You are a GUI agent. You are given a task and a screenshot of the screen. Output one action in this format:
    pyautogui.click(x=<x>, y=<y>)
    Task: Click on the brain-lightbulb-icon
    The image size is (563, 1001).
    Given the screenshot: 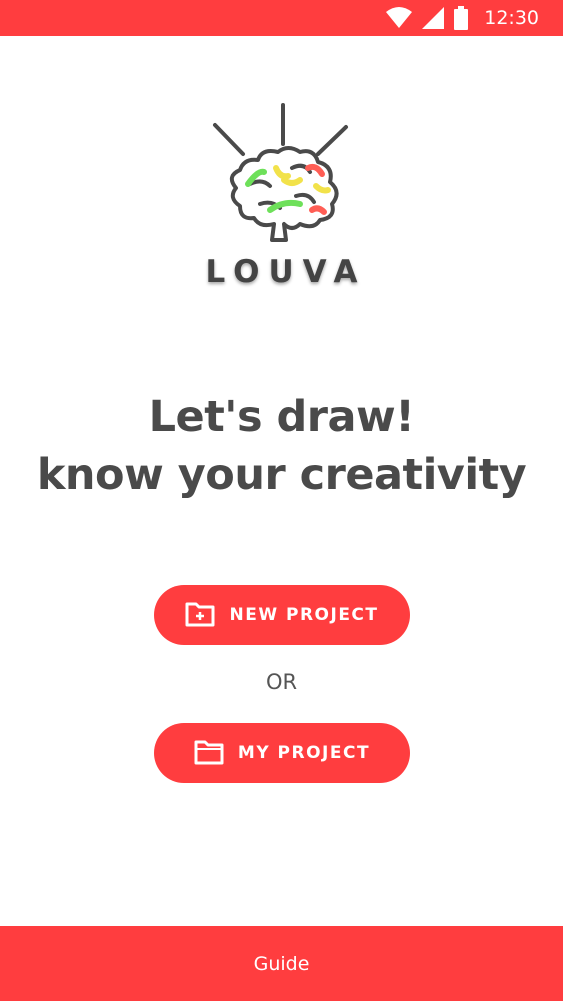 What is the action you would take?
    pyautogui.click(x=280, y=172)
    